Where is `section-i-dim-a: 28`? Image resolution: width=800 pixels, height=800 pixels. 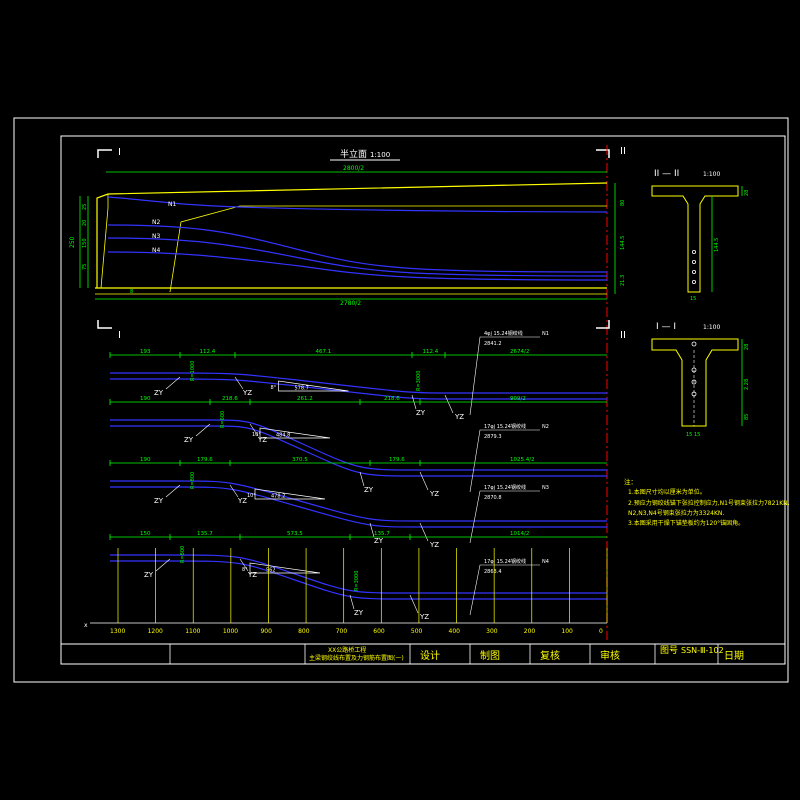
section-i-dim-a: 28 is located at coordinates (747, 347).